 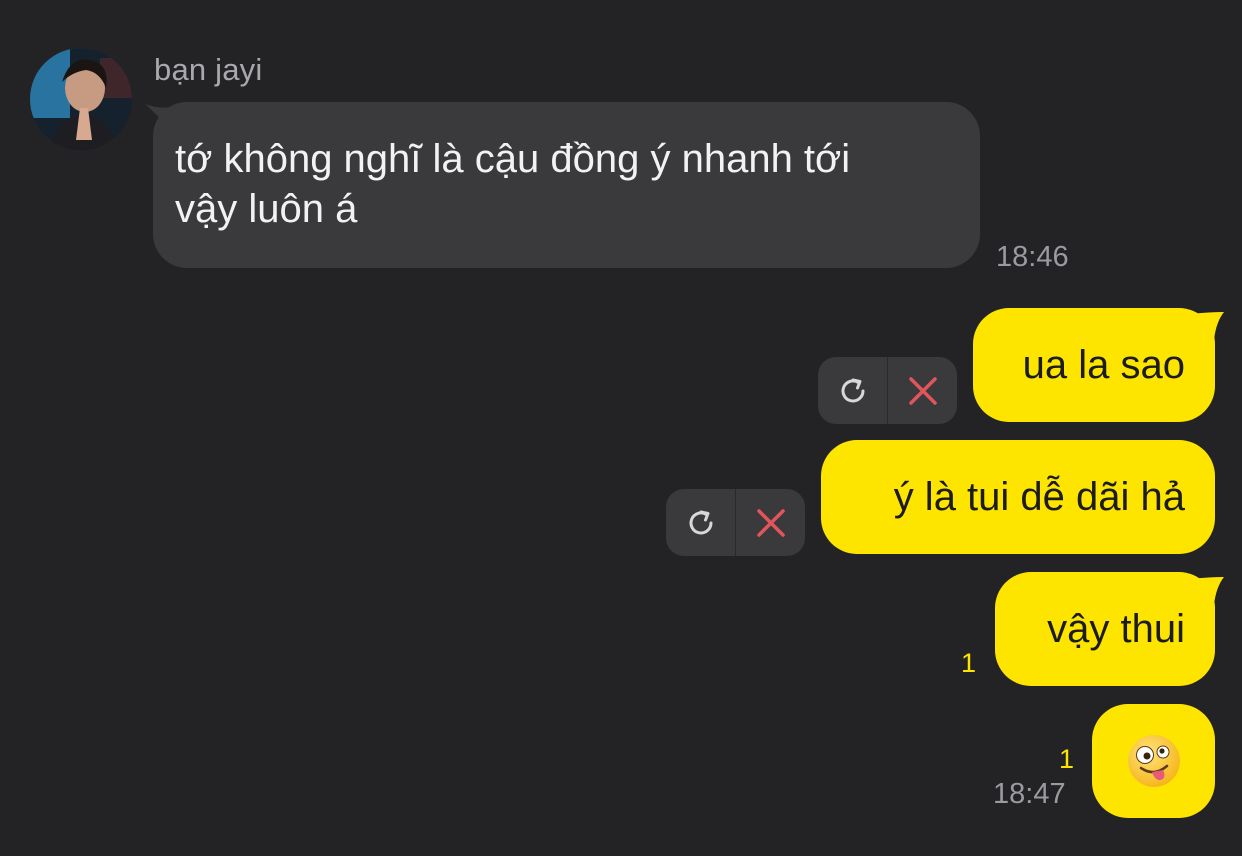 I want to click on outgoing-message-text: ý là tui dễ dãi hả, so click(x=1039, y=496).